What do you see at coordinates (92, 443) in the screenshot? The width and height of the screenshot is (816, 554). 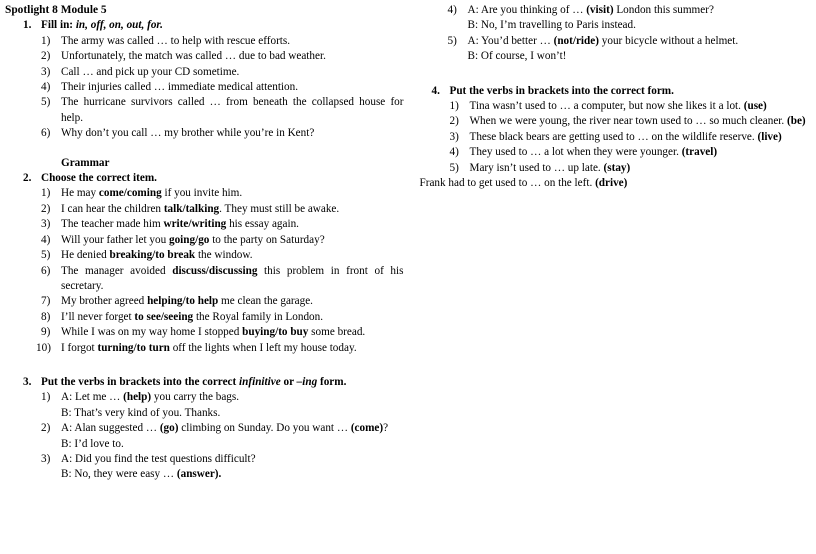 I see `dialogue-line-b: B: I’d love to.` at bounding box center [92, 443].